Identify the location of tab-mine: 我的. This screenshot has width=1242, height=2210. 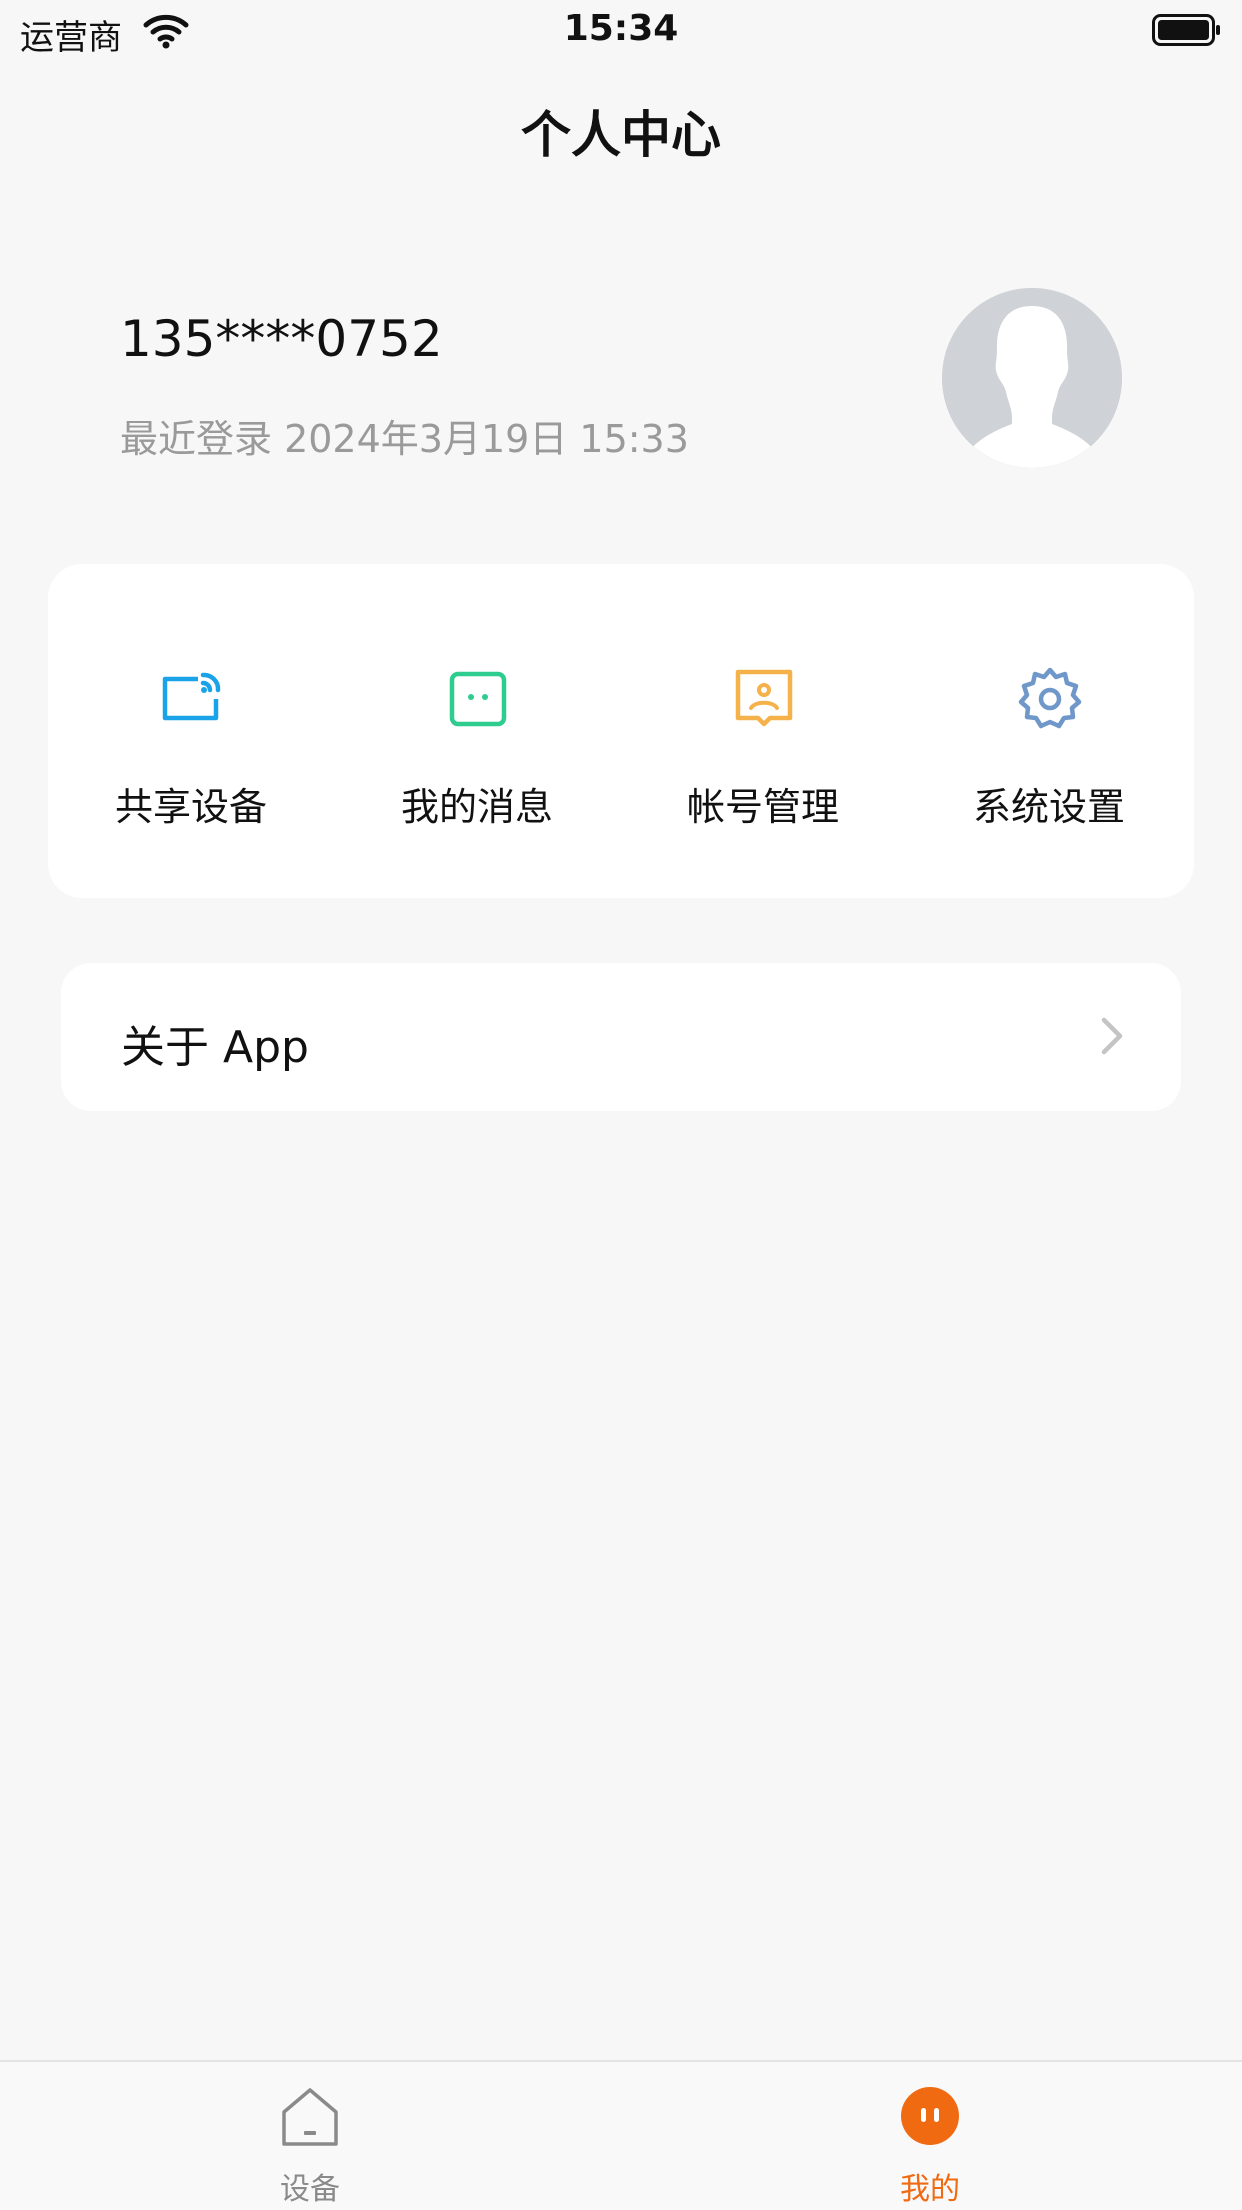
(930, 2136).